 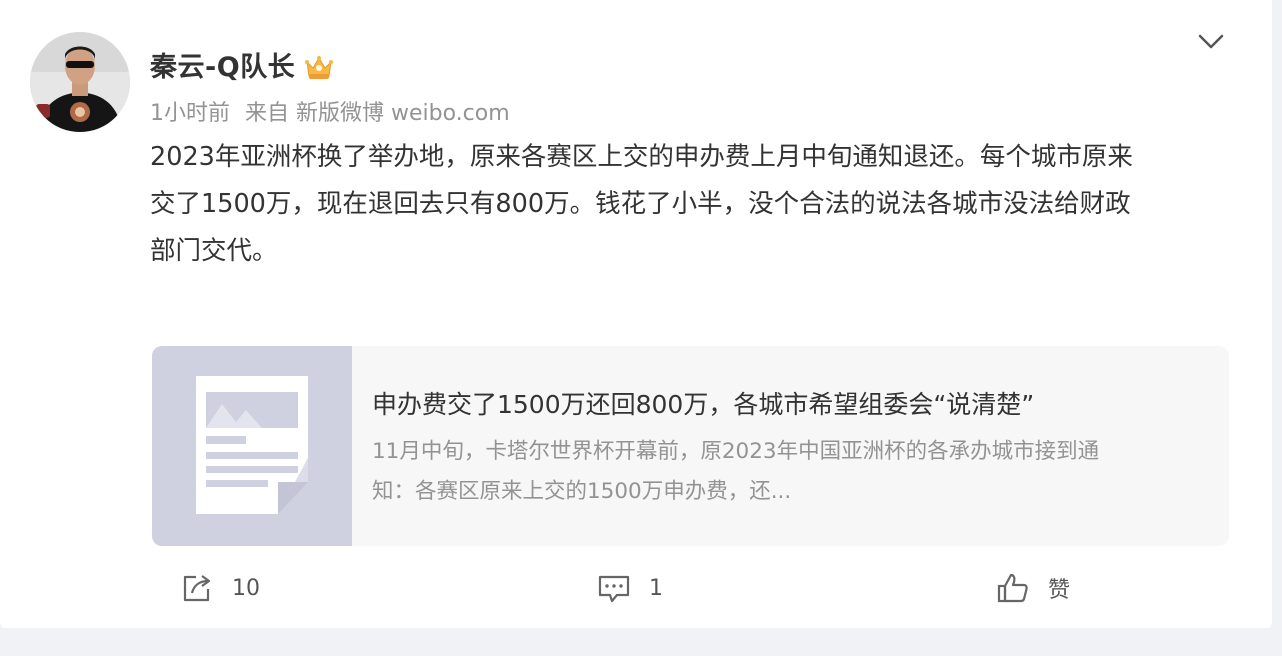 What do you see at coordinates (792, 405) in the screenshot?
I see `card-title: 申办费交了1500万还回800万，各城市希望组委会“说清楚”` at bounding box center [792, 405].